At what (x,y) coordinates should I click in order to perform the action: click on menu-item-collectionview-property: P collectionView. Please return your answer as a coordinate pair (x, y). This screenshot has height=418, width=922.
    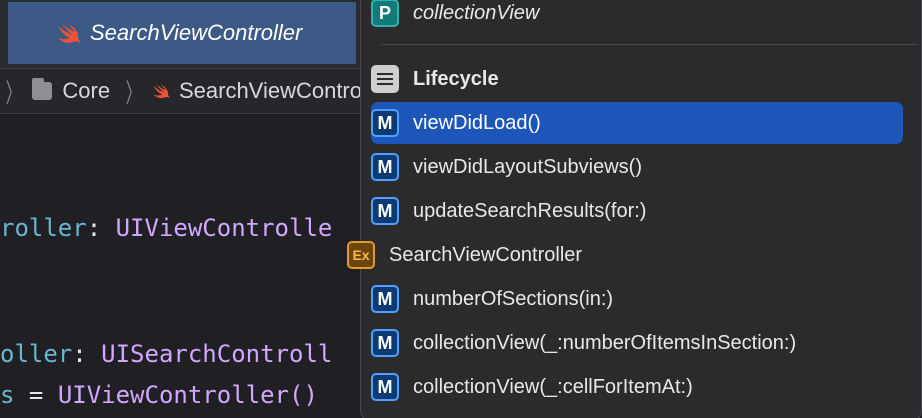
    Looking at the image, I should click on (637, 17).